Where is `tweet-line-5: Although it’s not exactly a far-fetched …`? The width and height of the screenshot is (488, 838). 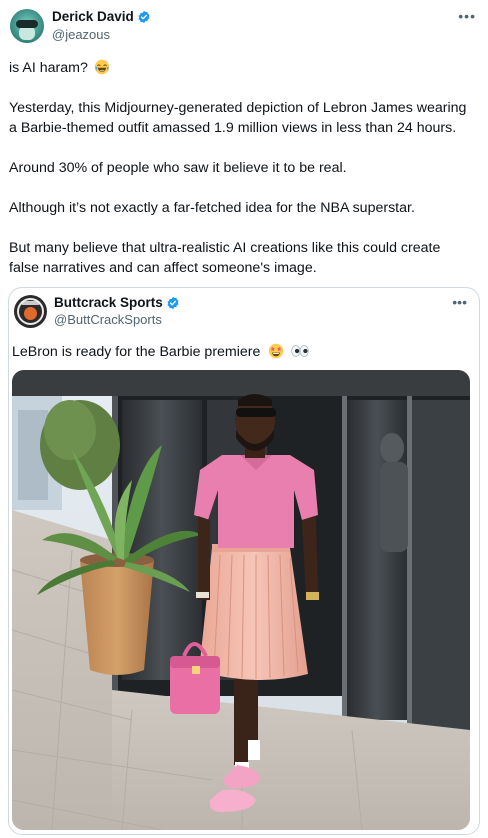 tweet-line-5: Although it’s not exactly a far-fetched … is located at coordinates (246, 208).